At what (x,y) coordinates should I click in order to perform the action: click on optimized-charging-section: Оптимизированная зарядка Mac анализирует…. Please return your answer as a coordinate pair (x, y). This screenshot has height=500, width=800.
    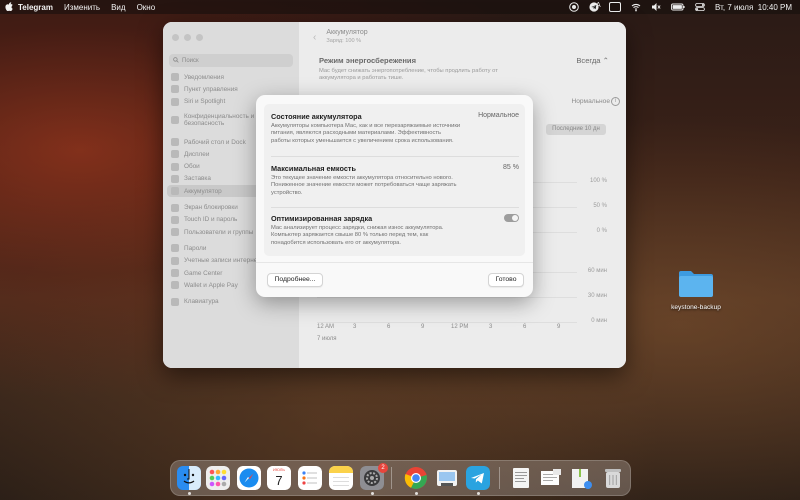
    Looking at the image, I should click on (395, 230).